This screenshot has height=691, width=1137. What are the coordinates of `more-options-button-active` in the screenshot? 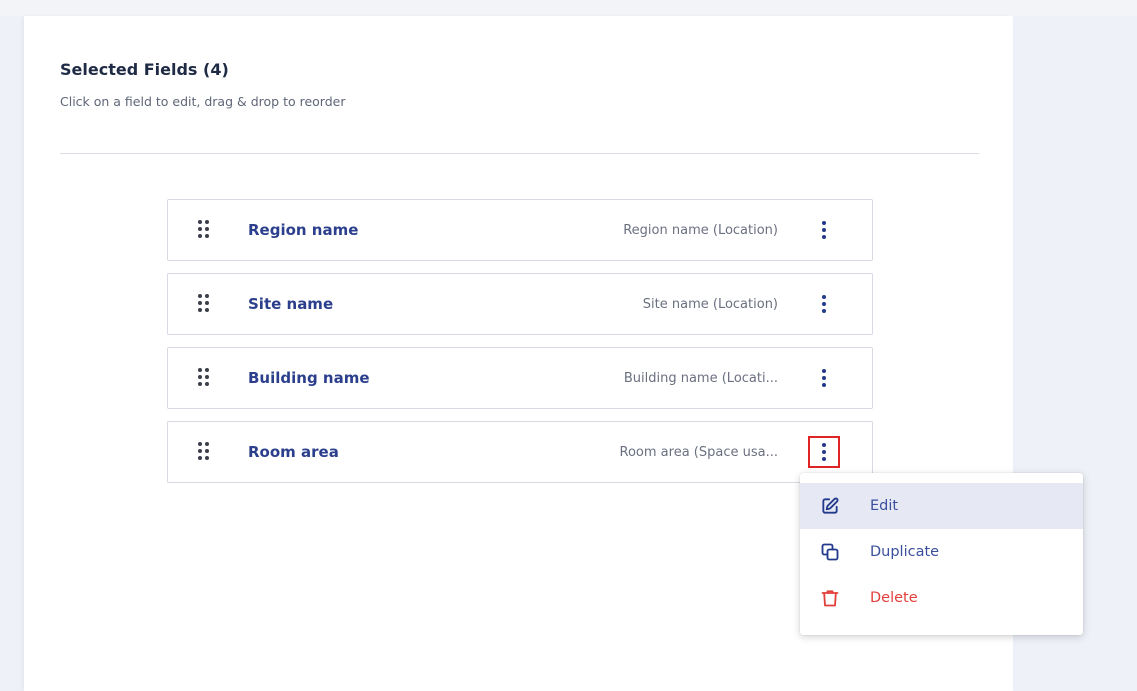 It's located at (824, 452).